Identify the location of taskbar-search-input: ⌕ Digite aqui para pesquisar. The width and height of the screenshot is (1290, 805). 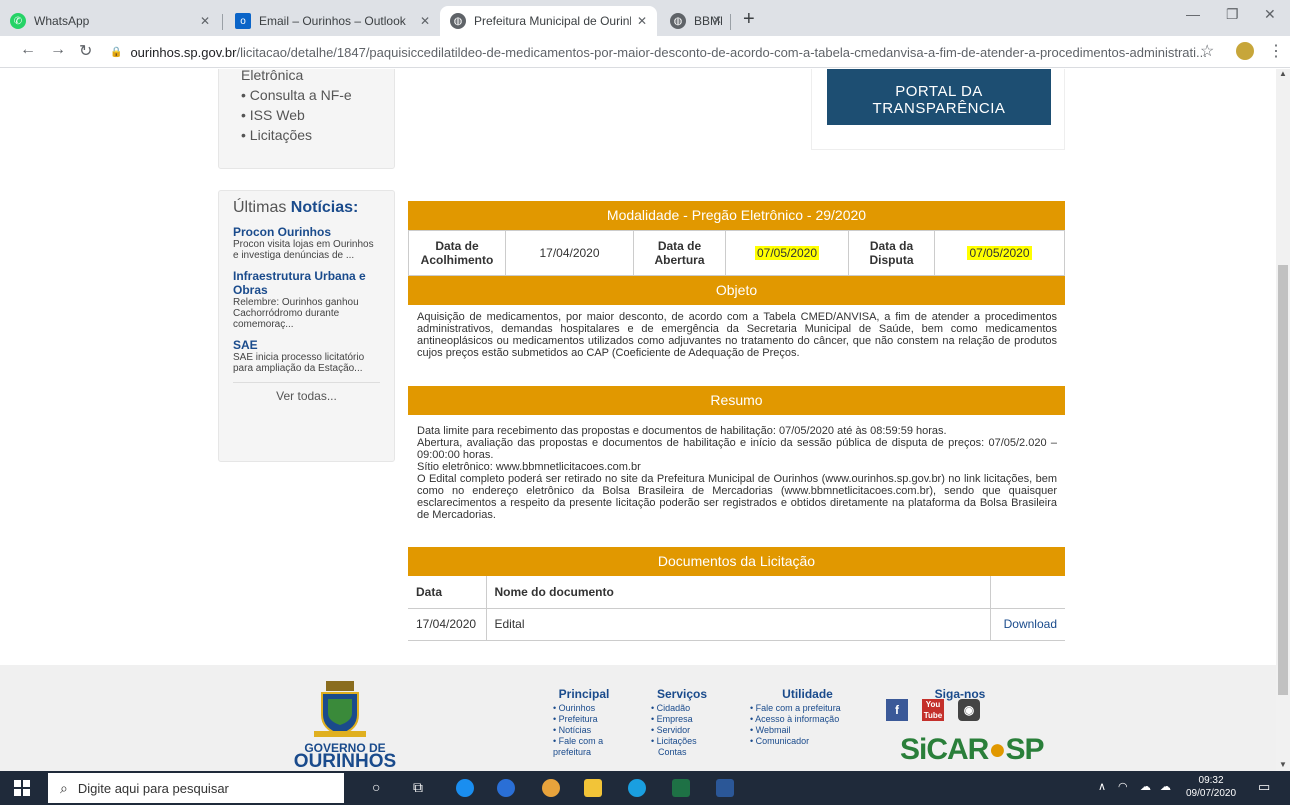
(196, 788).